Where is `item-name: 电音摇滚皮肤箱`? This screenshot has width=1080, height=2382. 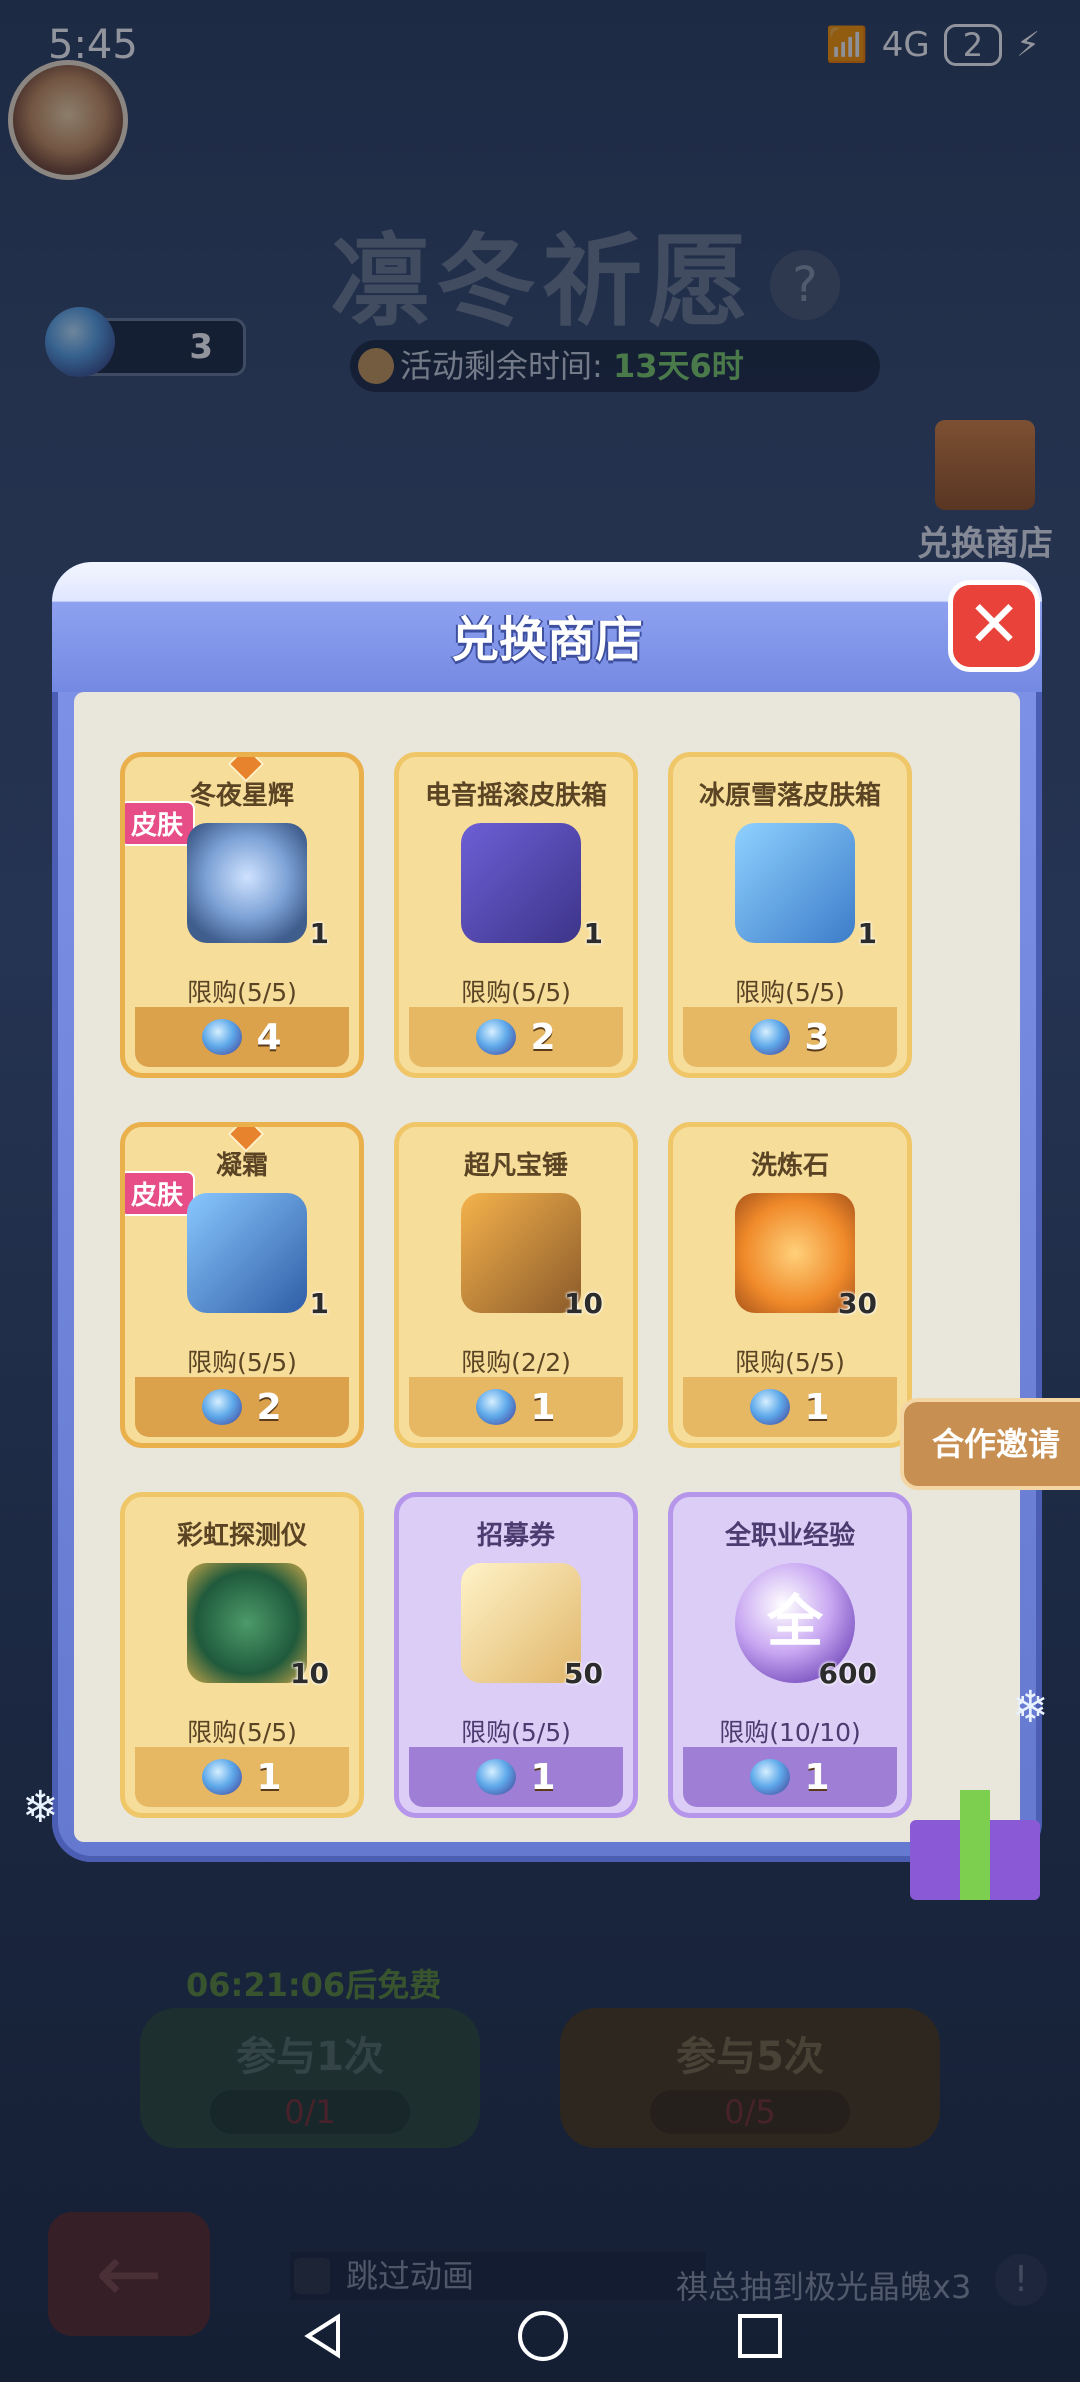
item-name: 电音摇滚皮肤箱 is located at coordinates (515, 796).